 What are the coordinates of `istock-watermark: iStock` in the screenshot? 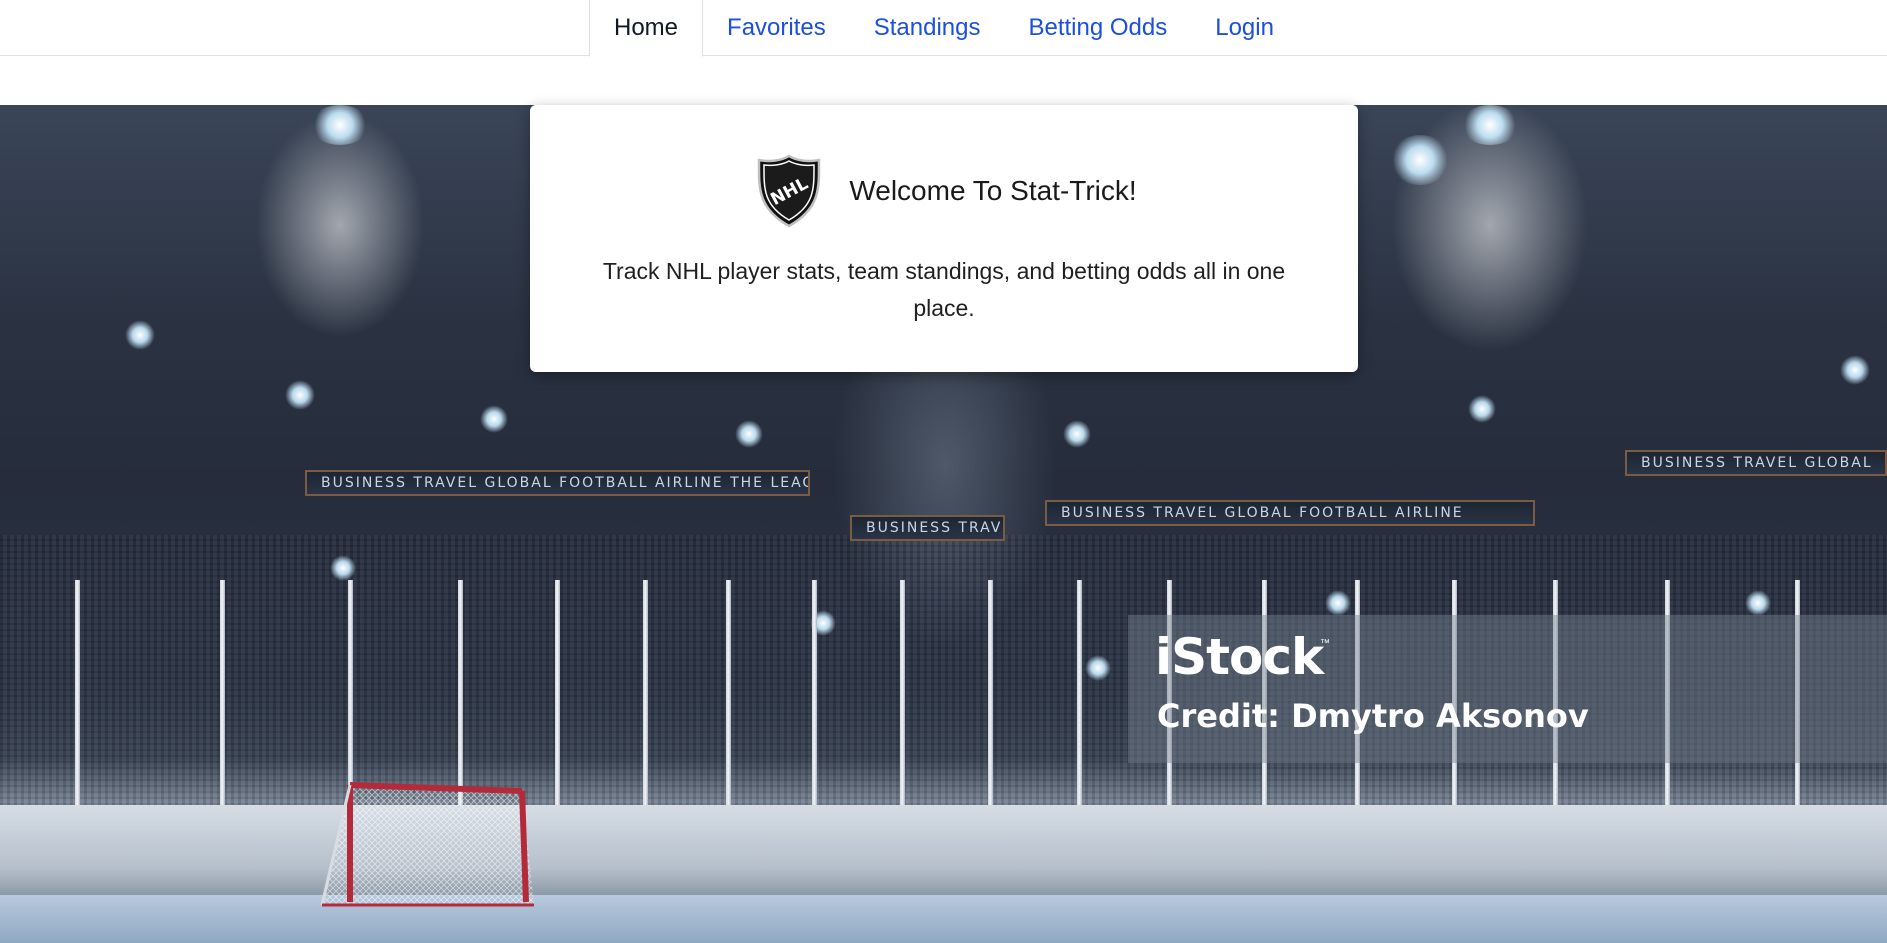 It's located at (1239, 657).